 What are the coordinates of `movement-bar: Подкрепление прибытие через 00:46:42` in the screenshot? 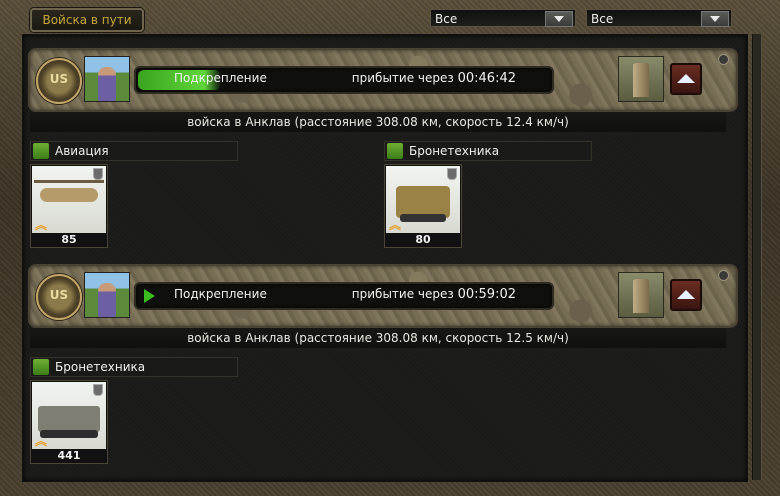 It's located at (383, 80).